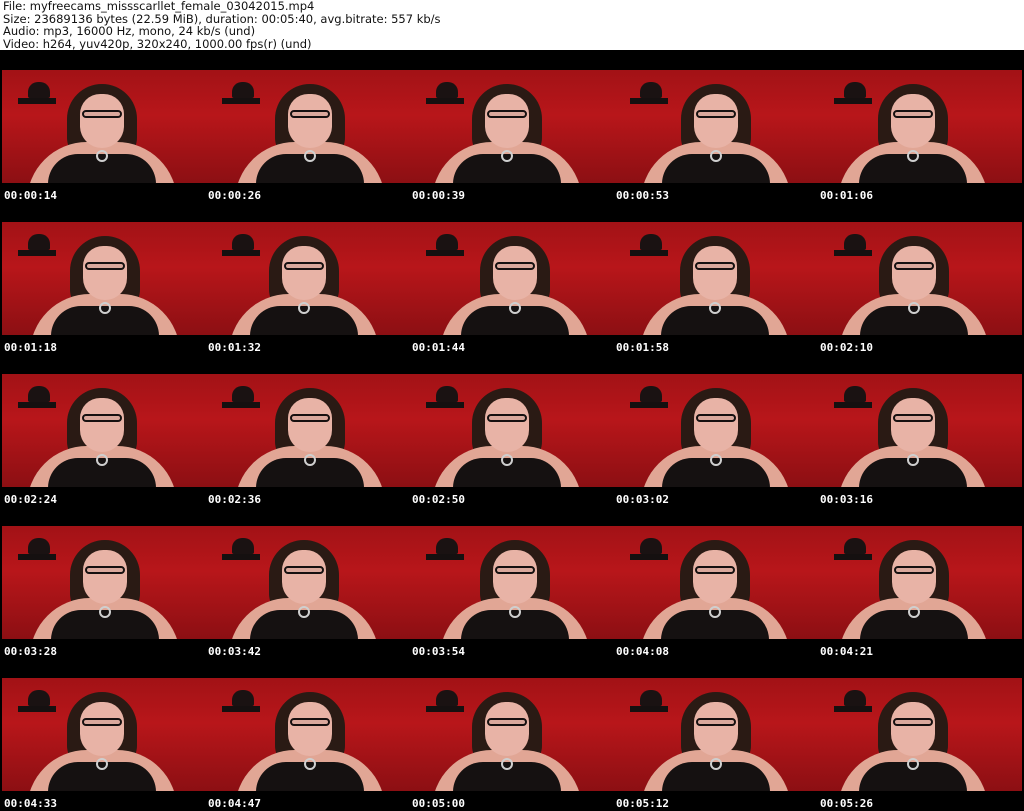 This screenshot has width=1024, height=811. Describe the element at coordinates (30, 347) in the screenshot. I see `timestamp-label: 00:01:18` at that location.